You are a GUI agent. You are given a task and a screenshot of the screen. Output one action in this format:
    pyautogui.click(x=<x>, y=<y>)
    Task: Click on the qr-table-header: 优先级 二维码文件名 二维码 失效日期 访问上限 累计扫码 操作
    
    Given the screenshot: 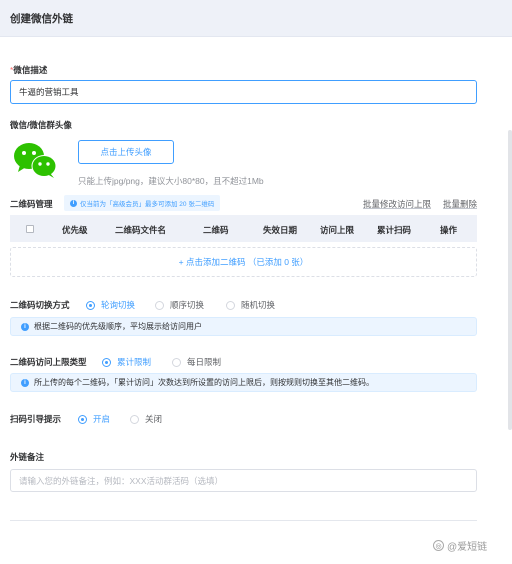 What is the action you would take?
    pyautogui.click(x=243, y=228)
    